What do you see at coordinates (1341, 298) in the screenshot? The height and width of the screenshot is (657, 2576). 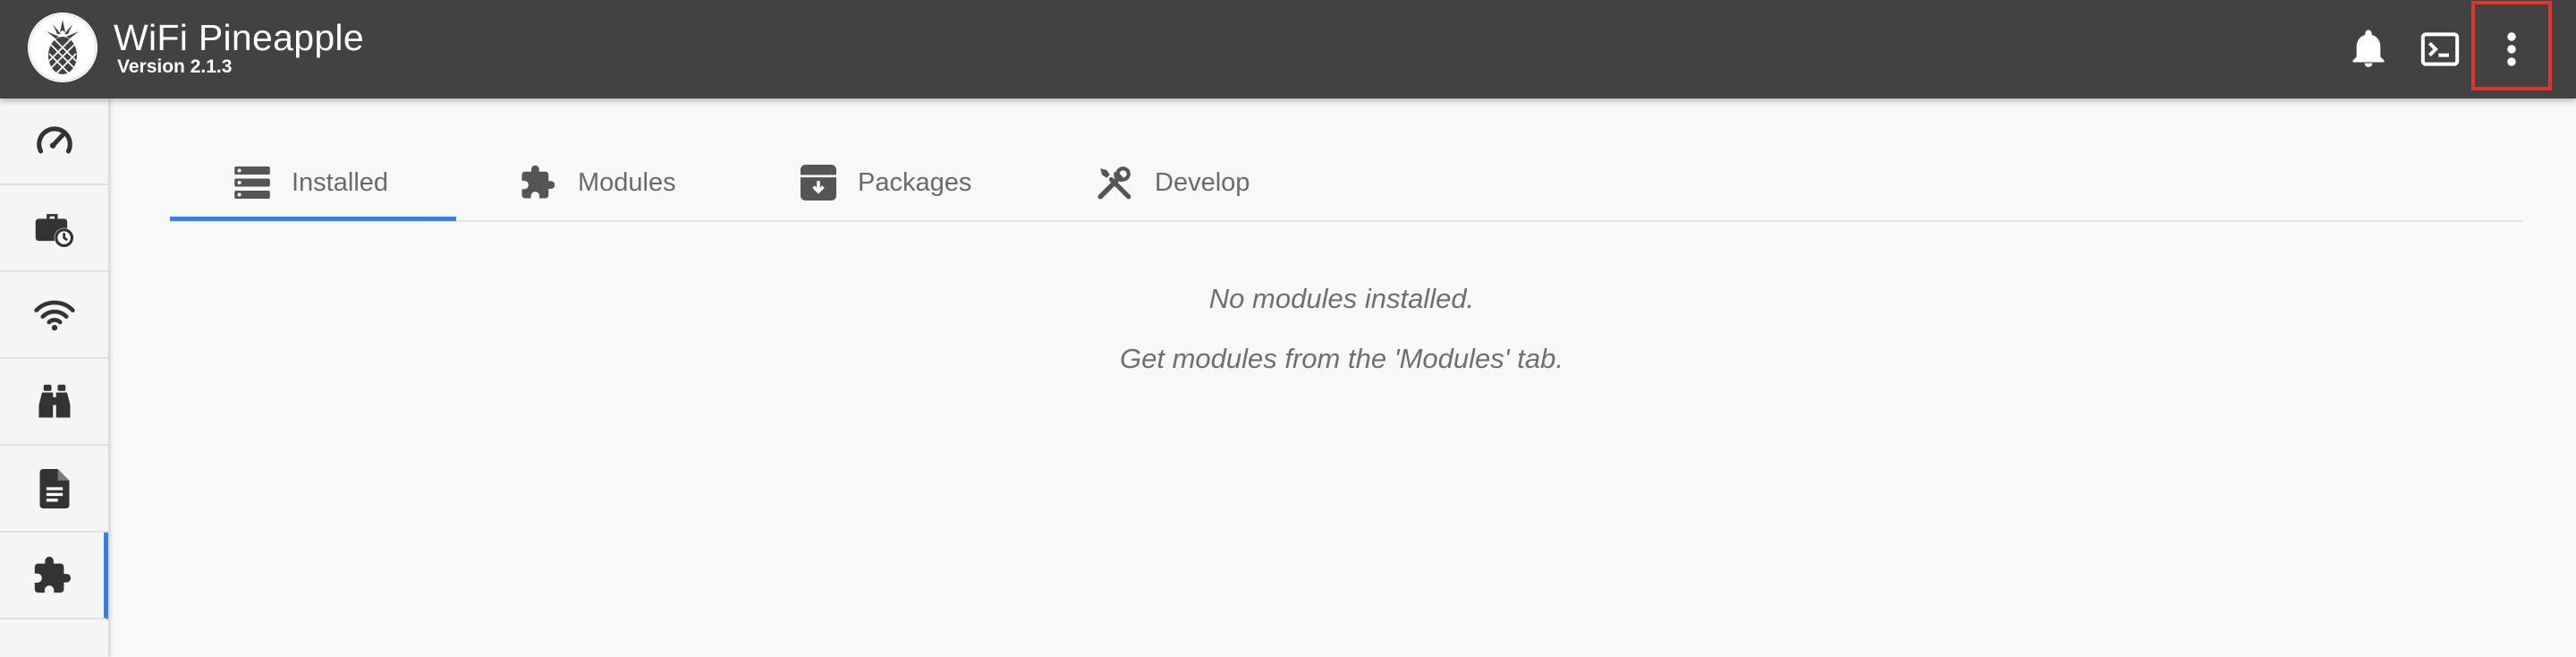 I see `empty-state-title: No modules installed.` at bounding box center [1341, 298].